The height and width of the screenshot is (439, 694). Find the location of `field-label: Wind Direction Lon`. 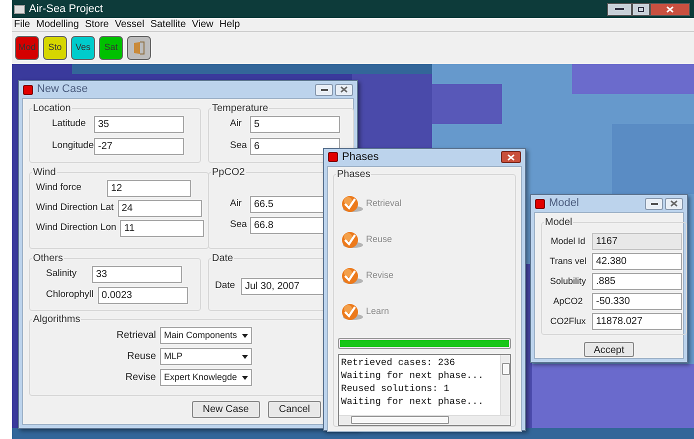

field-label: Wind Direction Lon is located at coordinates (76, 228).